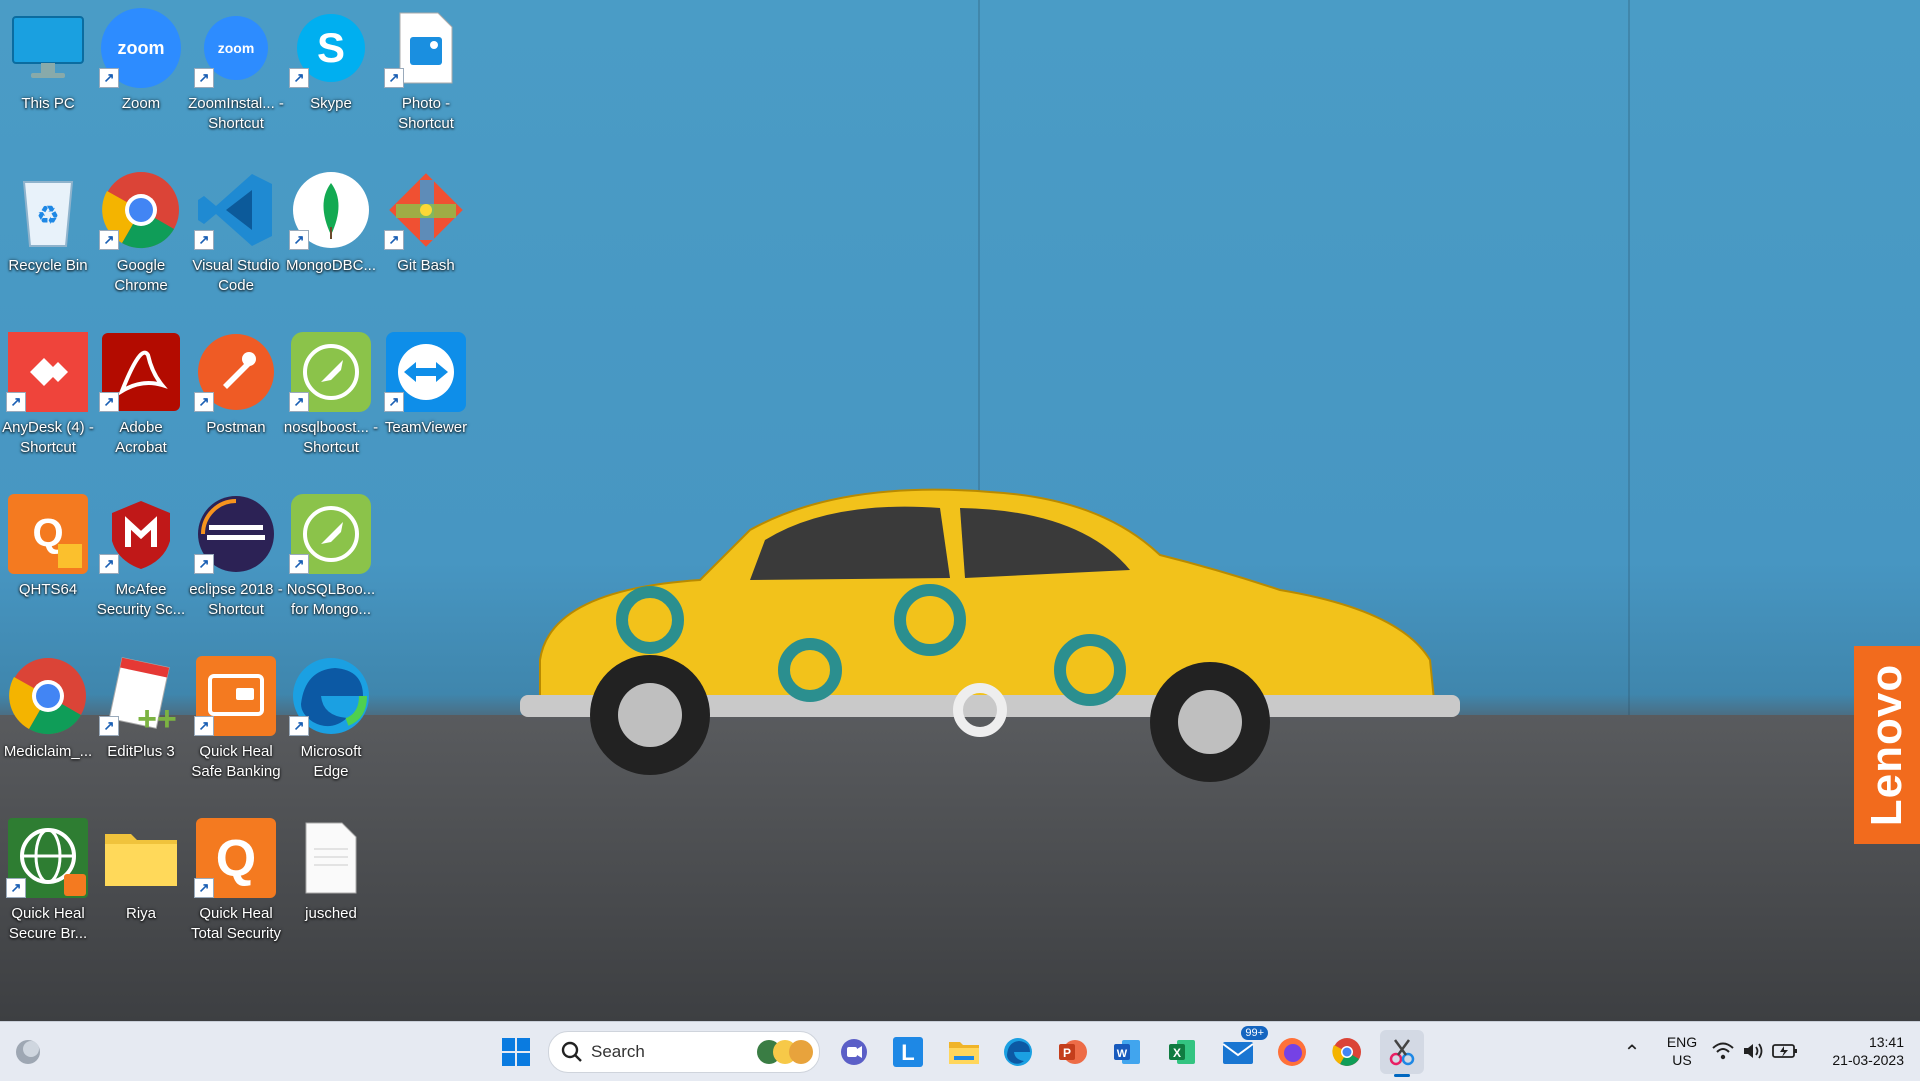 This screenshot has width=1920, height=1081. What do you see at coordinates (1238, 1053) in the screenshot?
I see `mail-icon` at bounding box center [1238, 1053].